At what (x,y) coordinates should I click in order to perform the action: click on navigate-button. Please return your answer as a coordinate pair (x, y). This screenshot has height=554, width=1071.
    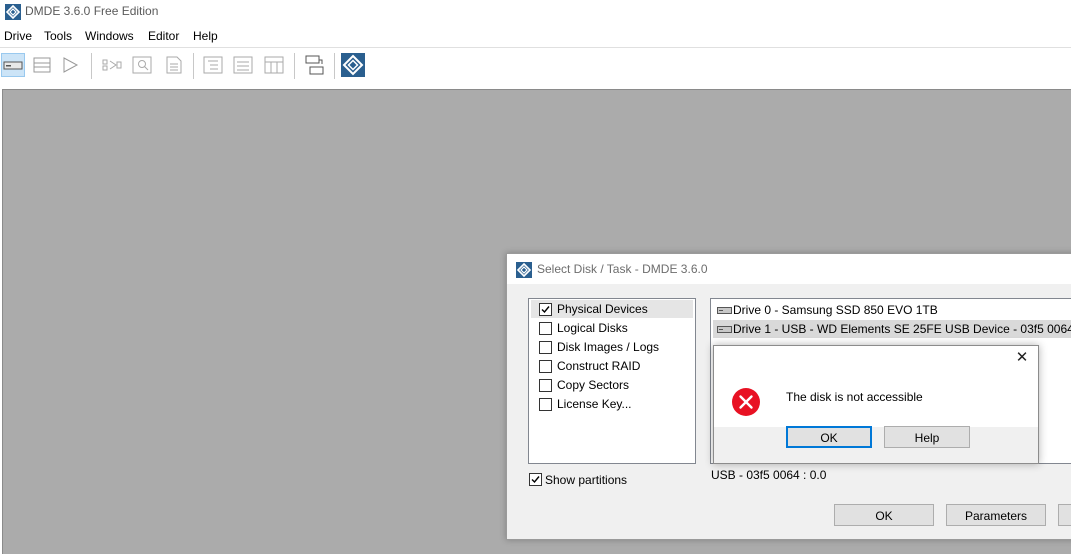
    Looking at the image, I should click on (112, 65).